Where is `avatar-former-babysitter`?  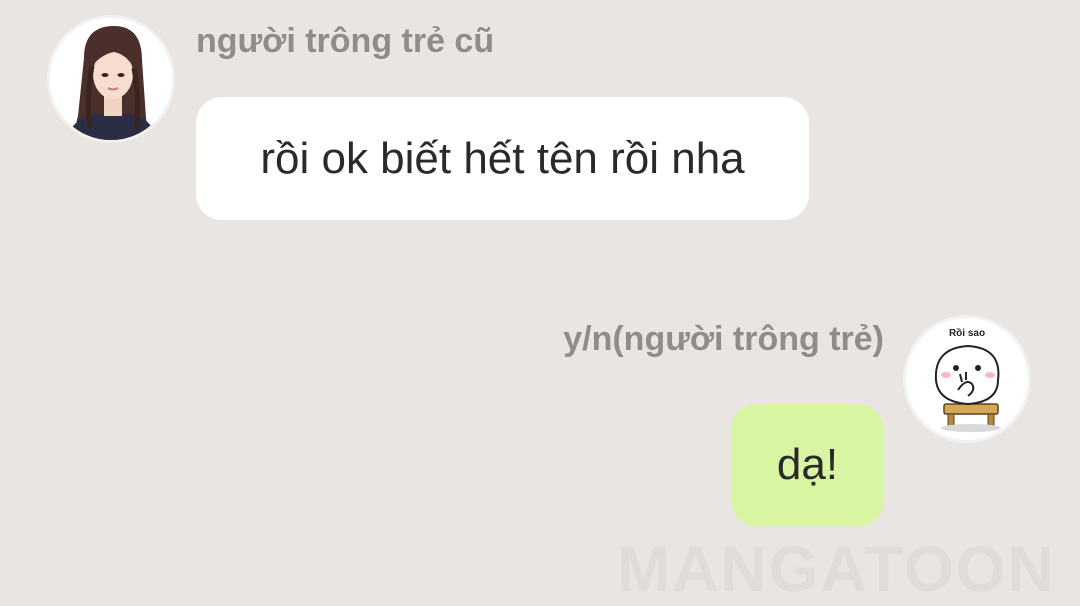 avatar-former-babysitter is located at coordinates (111, 79).